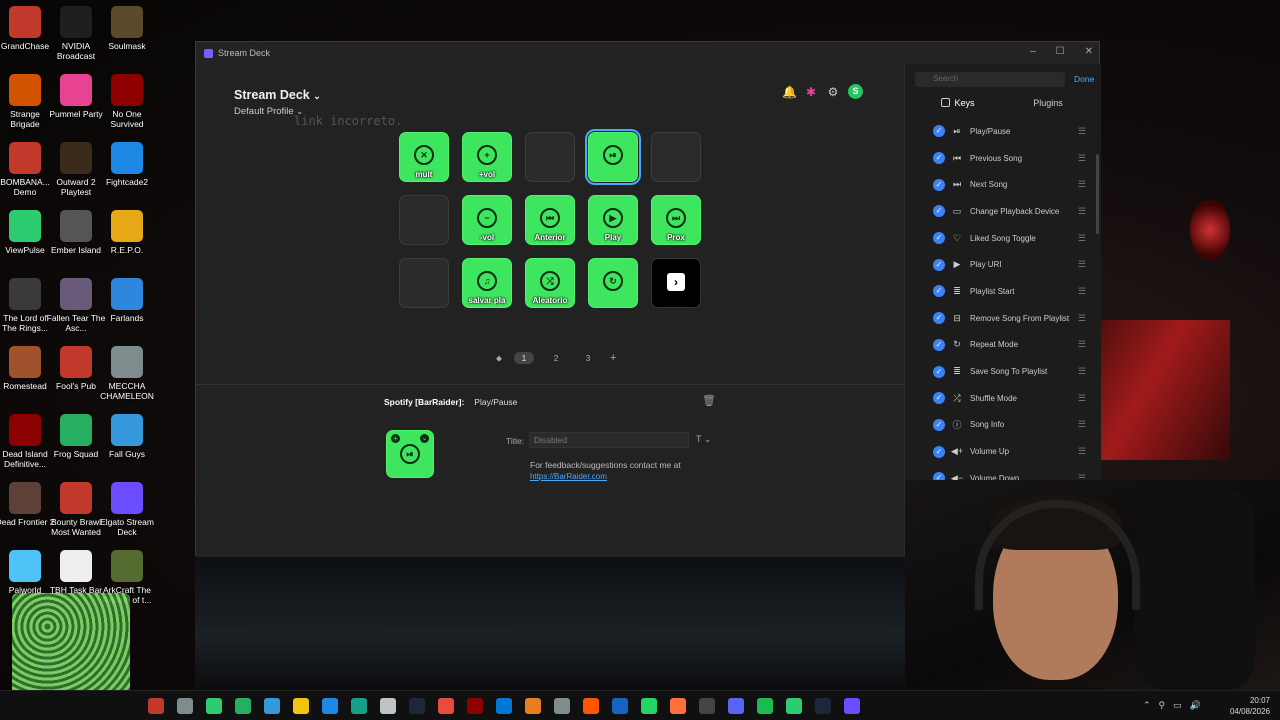 The width and height of the screenshot is (1280, 720). What do you see at coordinates (1048, 103) in the screenshot?
I see `tab-plugins: Plugins` at bounding box center [1048, 103].